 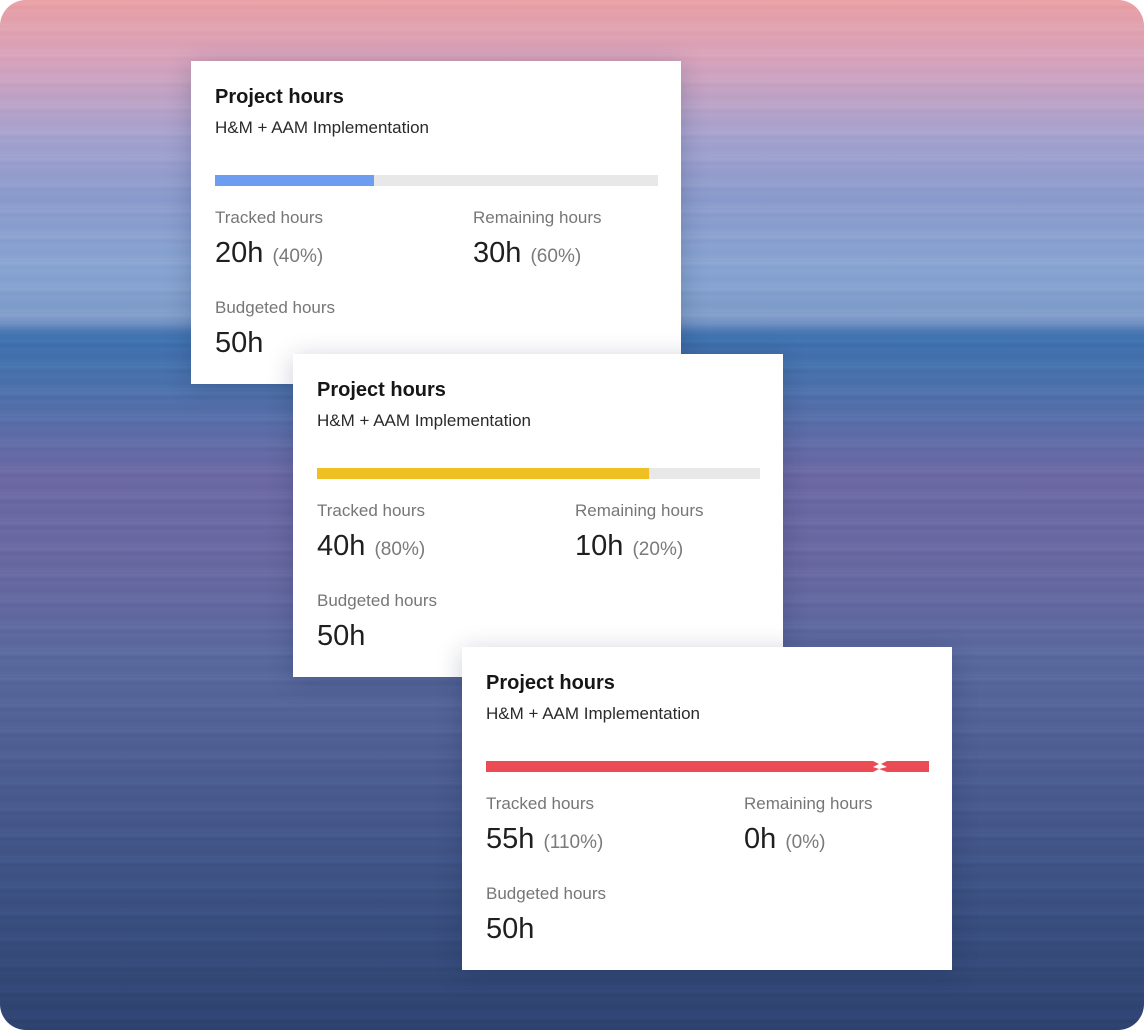 What do you see at coordinates (497, 253) in the screenshot?
I see `remaining-hours-value: 30h` at bounding box center [497, 253].